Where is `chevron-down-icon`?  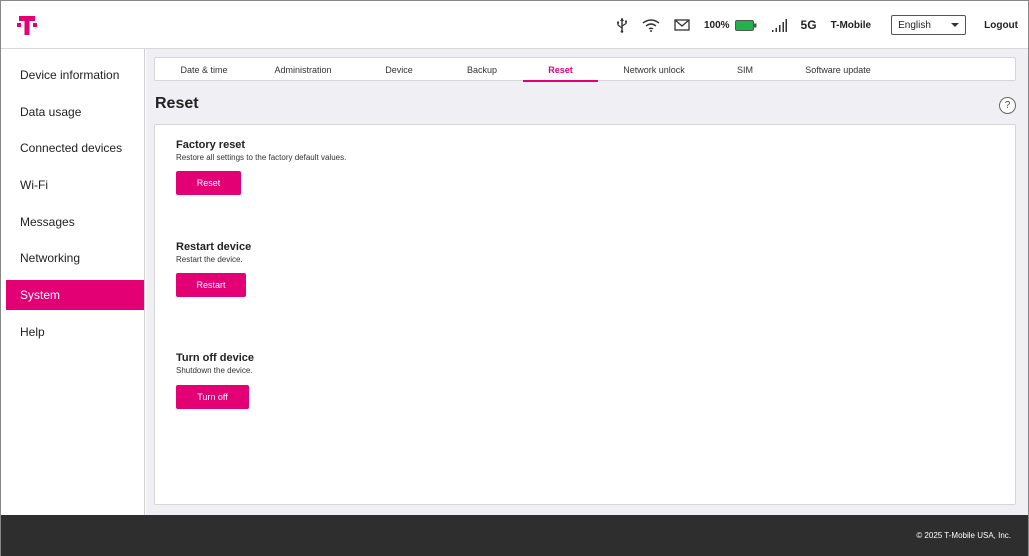 chevron-down-icon is located at coordinates (955, 25).